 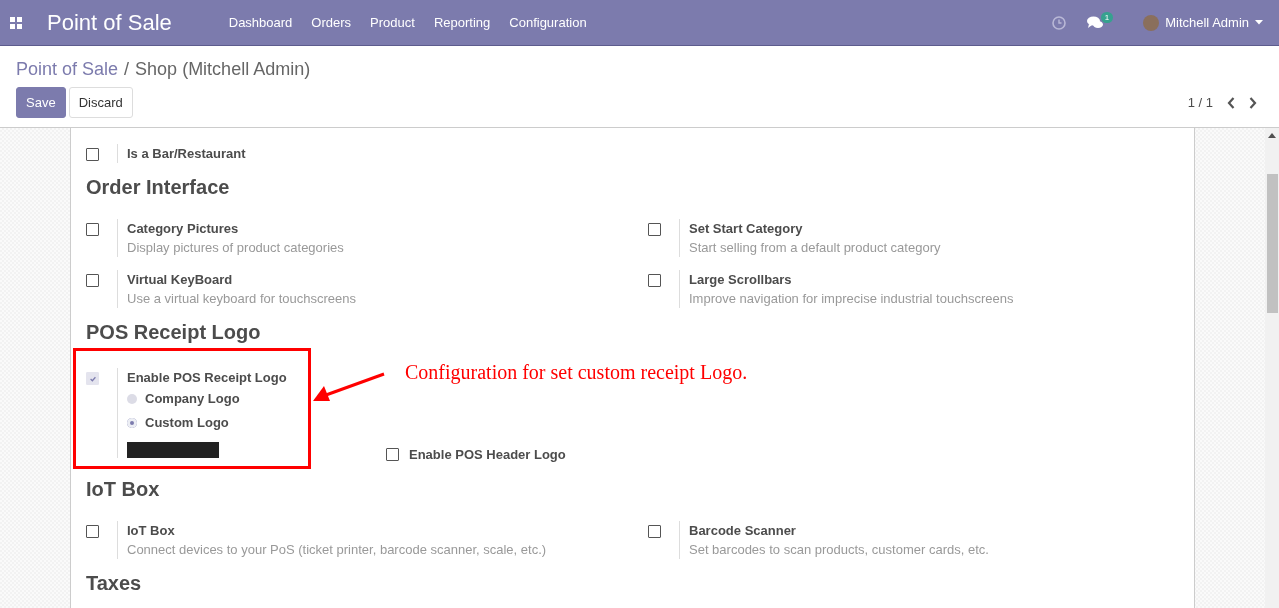 I want to click on scrollbar, so click(x=1272, y=368).